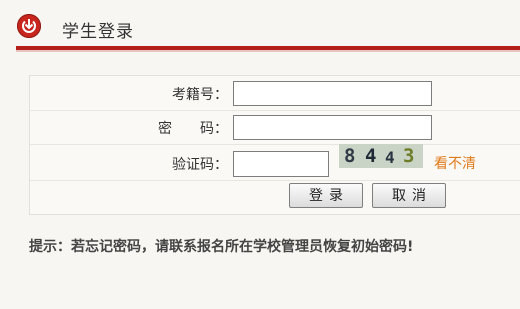 This screenshot has width=520, height=309. Describe the element at coordinates (221, 247) in the screenshot. I see `password-reset-tip: 提示：若忘记密码，请联系报名所在学校管理员恢复初始密码!` at that location.